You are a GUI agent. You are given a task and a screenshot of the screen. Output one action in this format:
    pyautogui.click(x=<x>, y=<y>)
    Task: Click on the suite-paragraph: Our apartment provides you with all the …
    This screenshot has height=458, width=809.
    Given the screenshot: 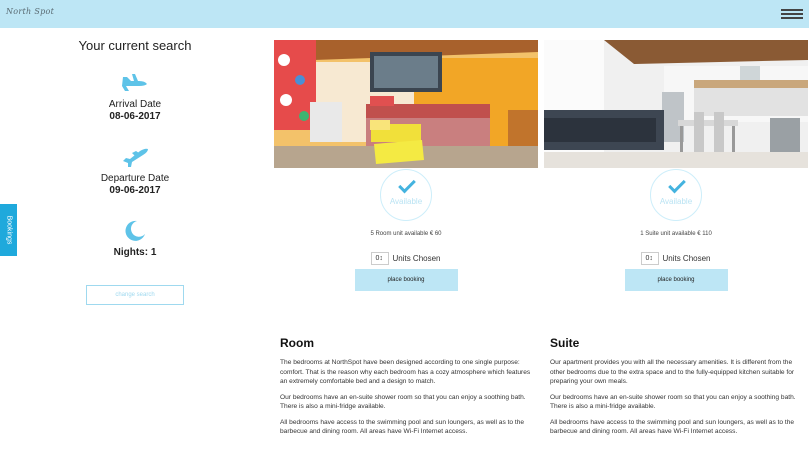 What is the action you would take?
    pyautogui.click(x=672, y=372)
    